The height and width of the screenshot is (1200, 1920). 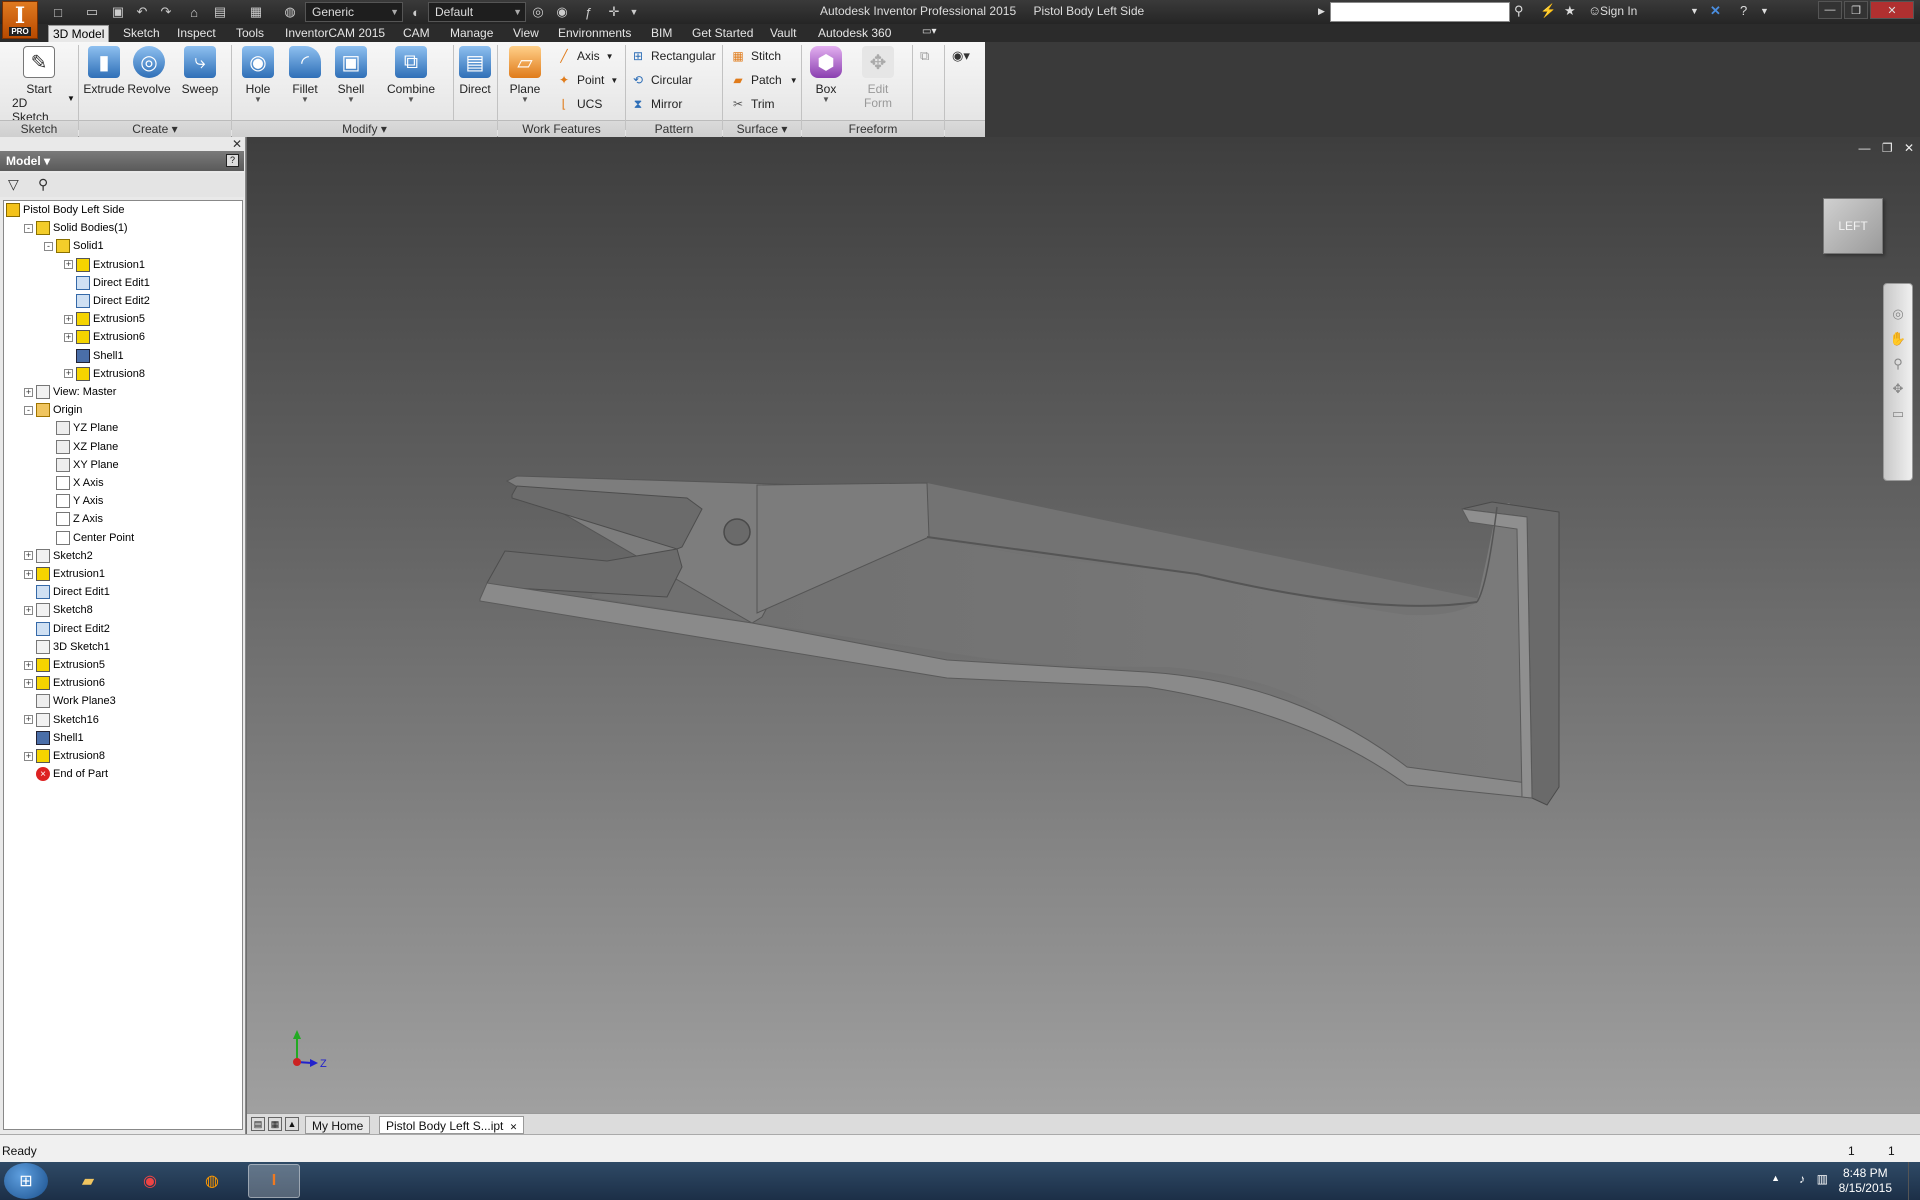 What do you see at coordinates (526, 33) in the screenshot?
I see `tab-view: View` at bounding box center [526, 33].